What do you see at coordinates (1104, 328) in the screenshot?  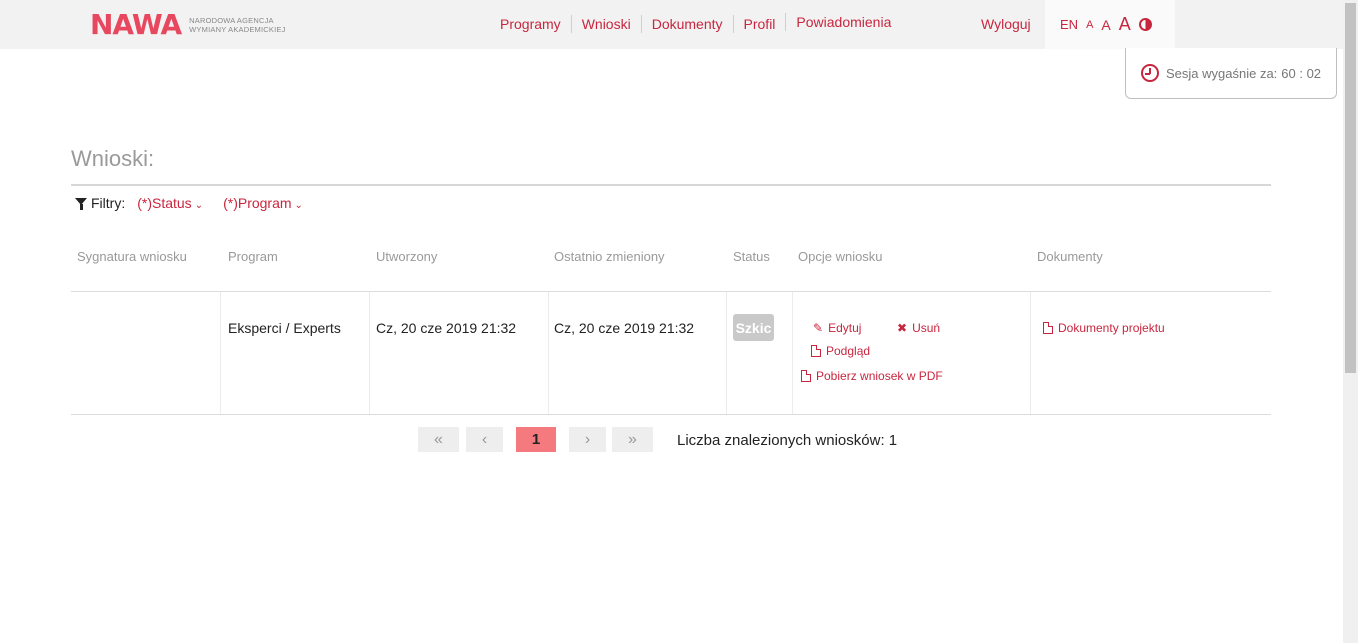 I see `project-documents-link: Dokumenty projektu` at bounding box center [1104, 328].